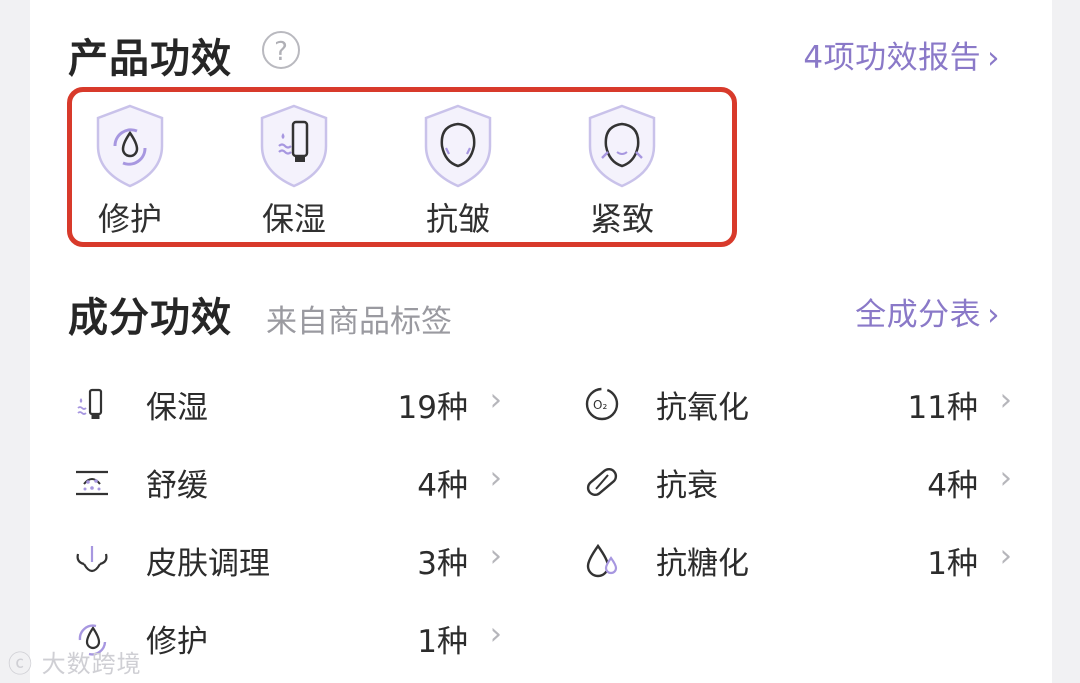 Image resolution: width=1080 pixels, height=683 pixels. What do you see at coordinates (457, 219) in the screenshot?
I see `effect-label-anti-wrinkle: 抗皱` at bounding box center [457, 219].